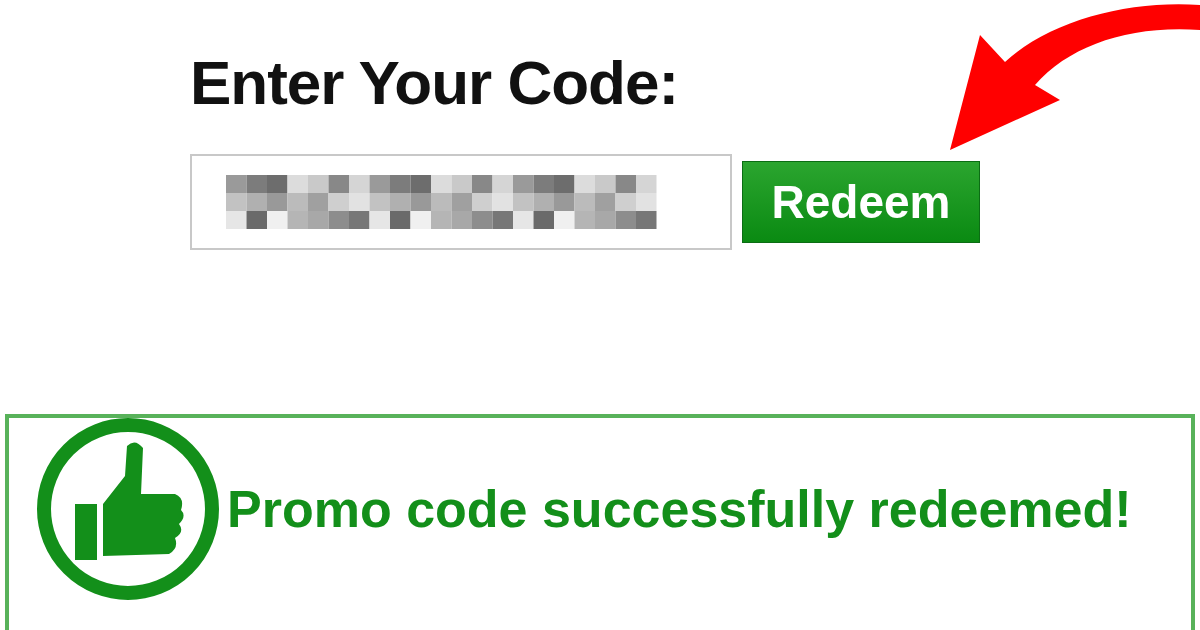  What do you see at coordinates (861, 202) in the screenshot?
I see `redeem-button: Redeem` at bounding box center [861, 202].